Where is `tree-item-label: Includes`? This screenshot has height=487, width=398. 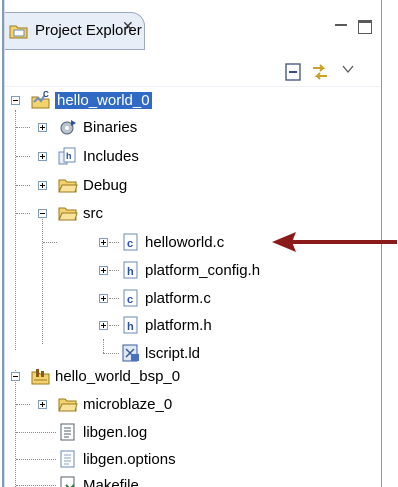
tree-item-label: Includes is located at coordinates (111, 156).